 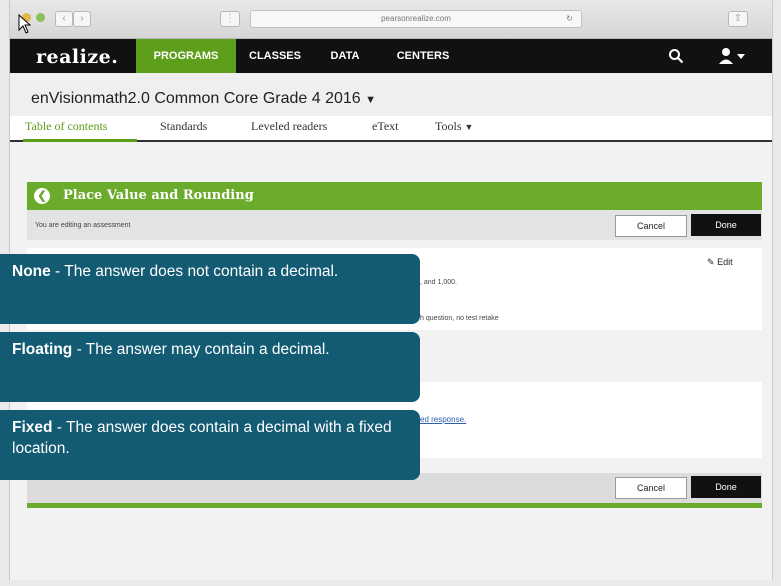 What do you see at coordinates (676, 58) in the screenshot?
I see `search-icon` at bounding box center [676, 58].